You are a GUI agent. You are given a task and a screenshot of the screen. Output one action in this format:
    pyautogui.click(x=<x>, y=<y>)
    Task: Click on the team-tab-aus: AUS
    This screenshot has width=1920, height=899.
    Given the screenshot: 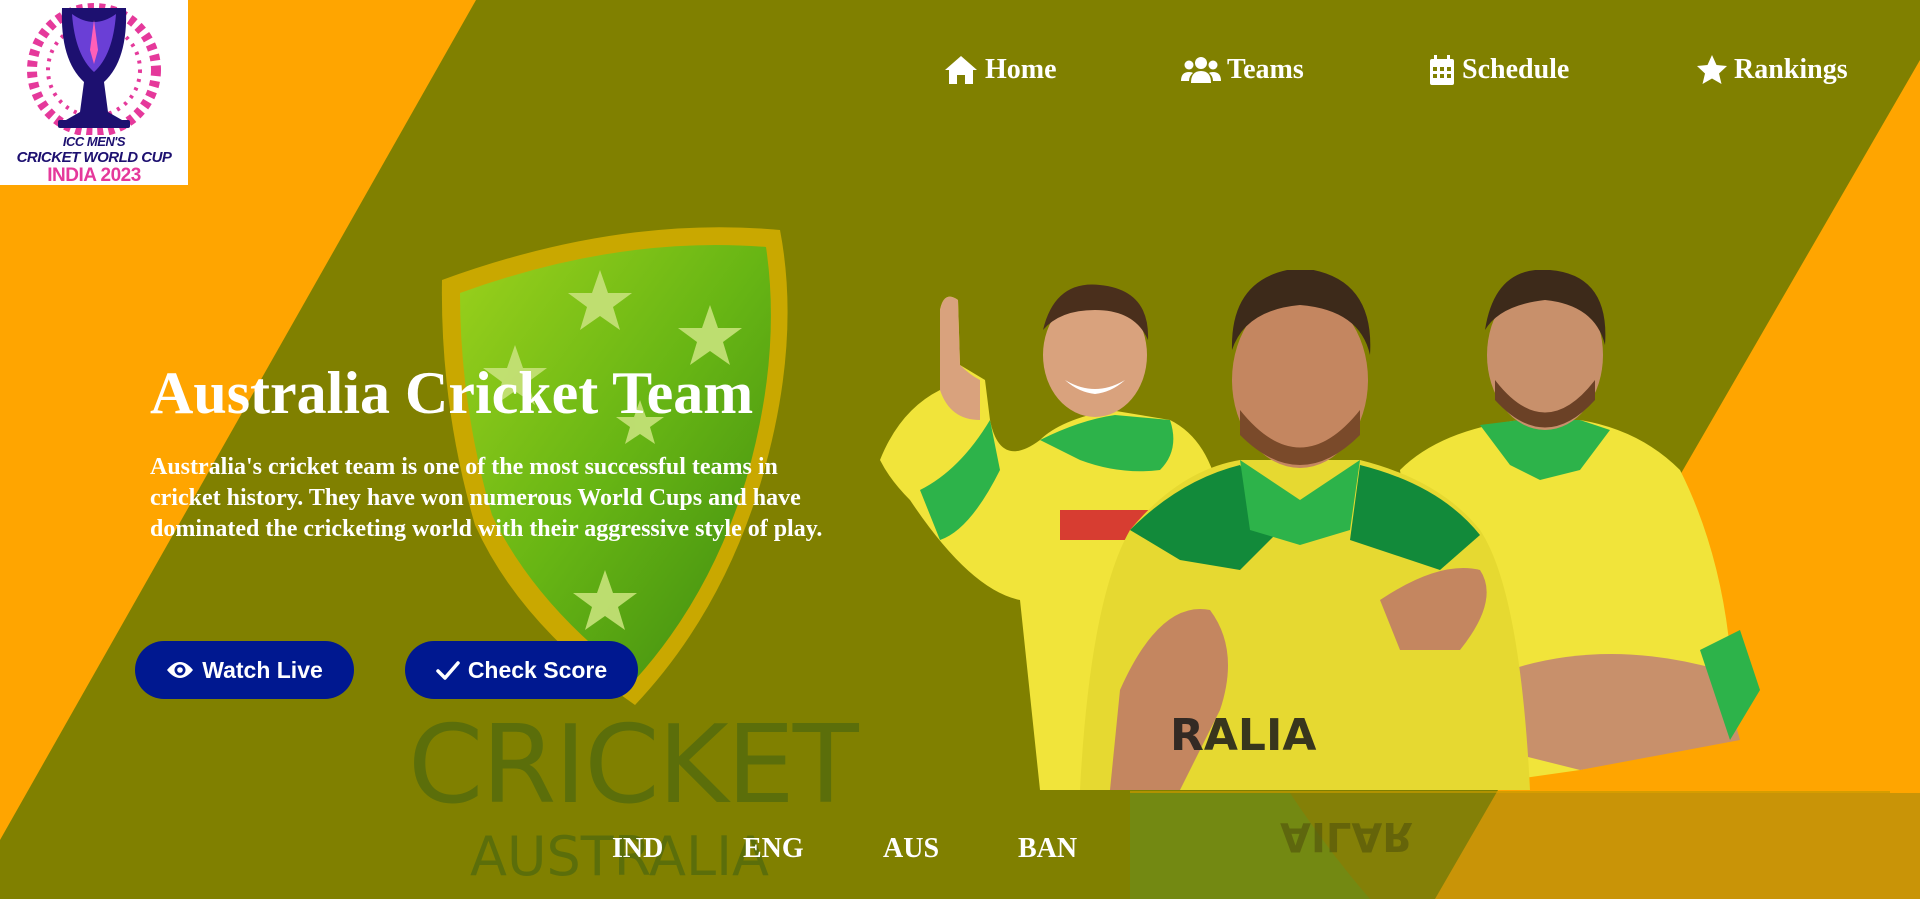 What is the action you would take?
    pyautogui.click(x=911, y=849)
    